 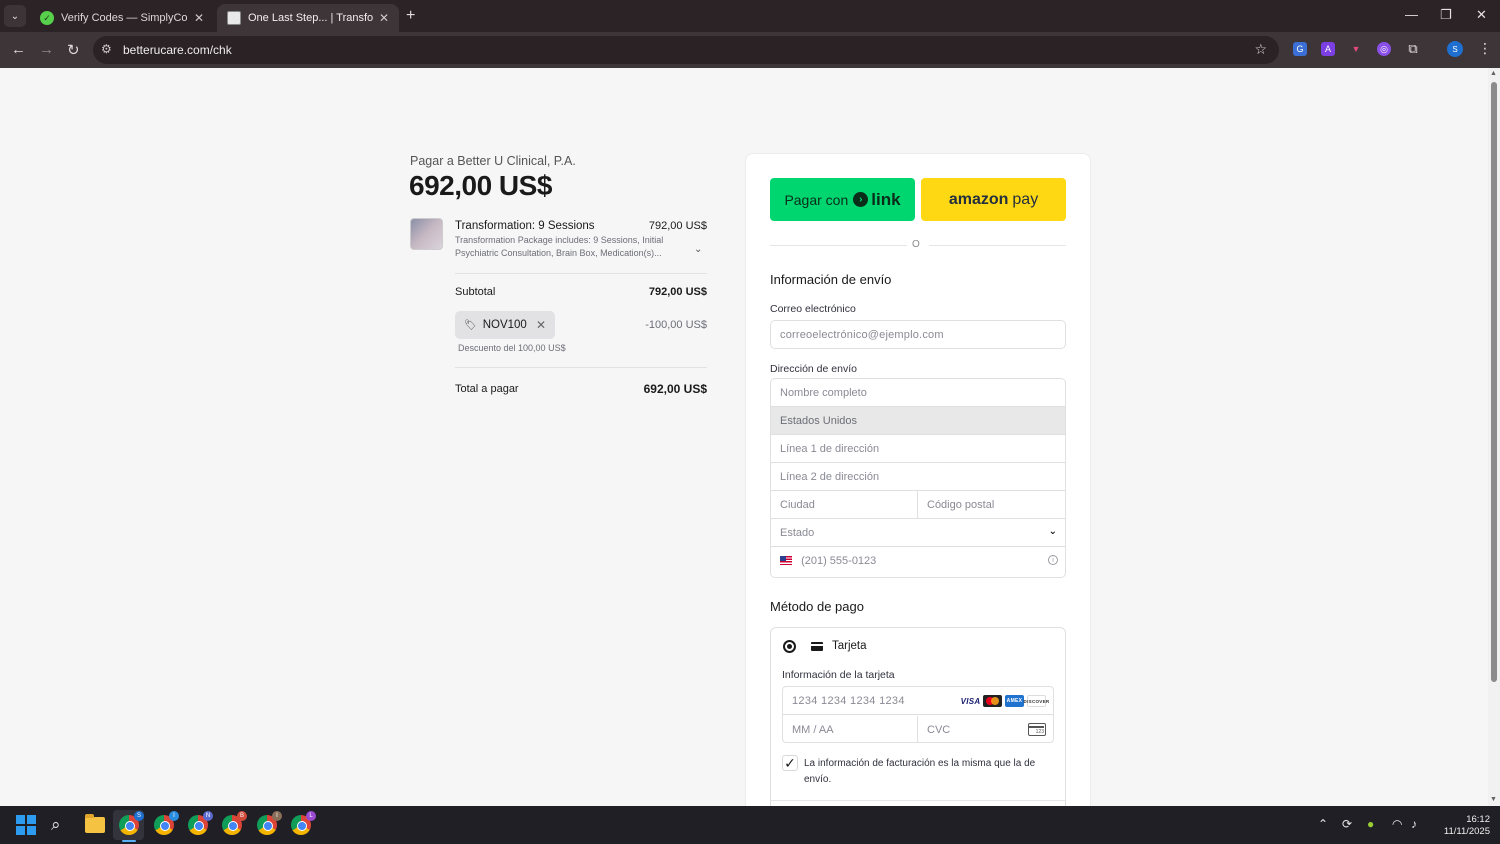 What do you see at coordinates (838, 675) in the screenshot?
I see `card-info-label: Información de la tarjeta` at bounding box center [838, 675].